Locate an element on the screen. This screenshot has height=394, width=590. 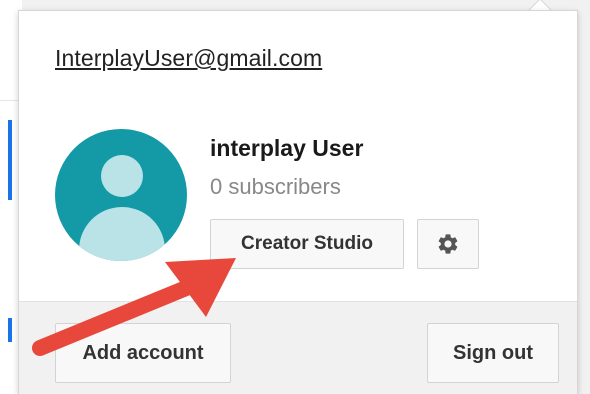
avatar is located at coordinates (121, 195).